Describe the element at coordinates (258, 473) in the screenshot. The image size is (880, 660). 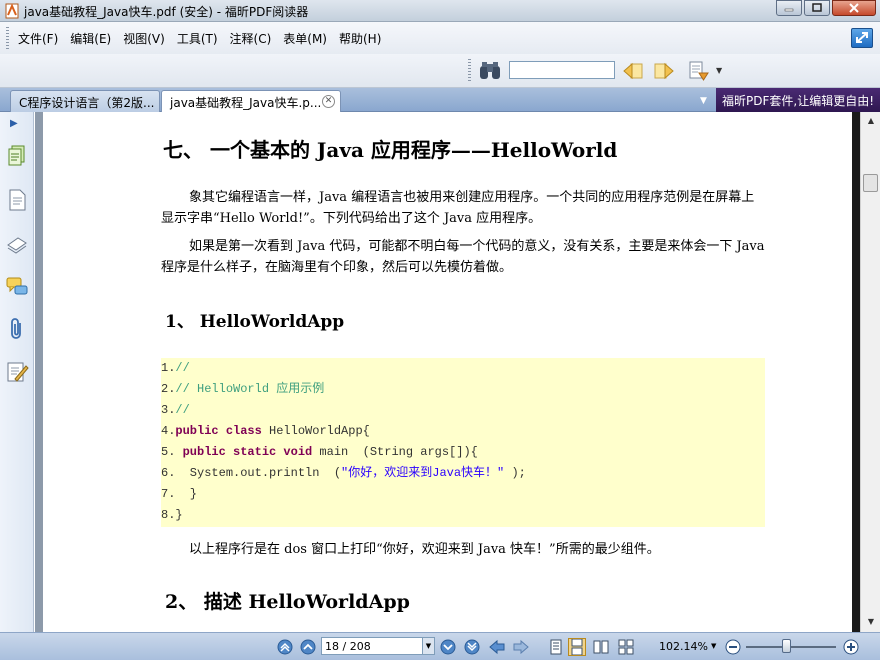
I see `code-text: System.out.println (` at that location.